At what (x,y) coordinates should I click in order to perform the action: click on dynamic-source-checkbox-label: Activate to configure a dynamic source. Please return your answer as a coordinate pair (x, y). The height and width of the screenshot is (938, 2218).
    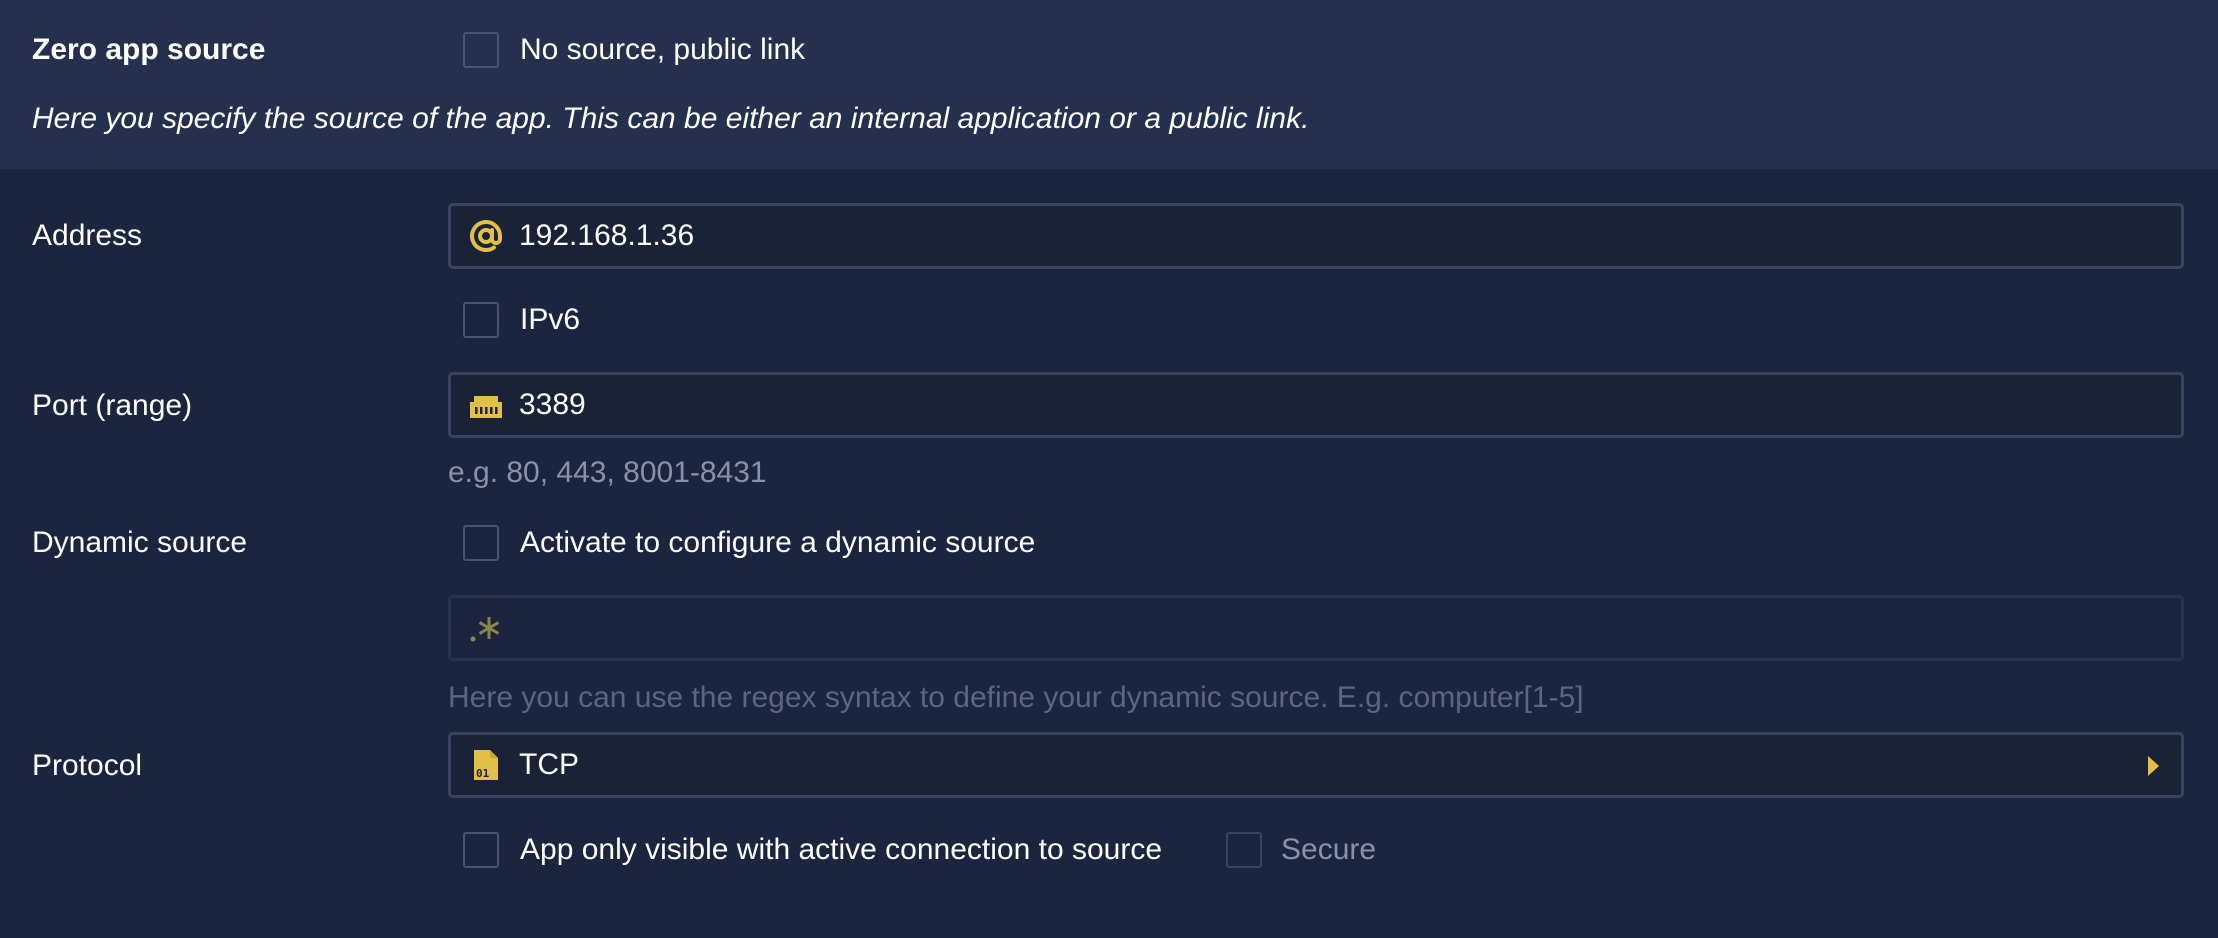
    Looking at the image, I should click on (777, 543).